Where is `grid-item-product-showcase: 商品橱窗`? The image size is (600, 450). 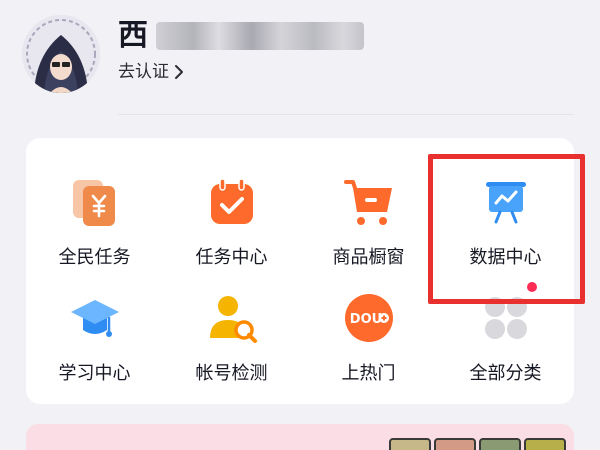
grid-item-product-showcase: 商品橱窗 is located at coordinates (368, 226).